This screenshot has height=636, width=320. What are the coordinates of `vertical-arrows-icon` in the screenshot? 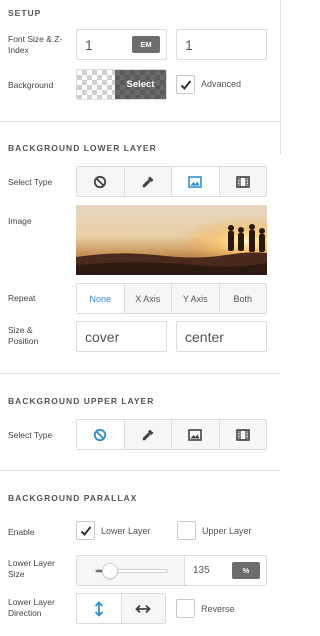 It's located at (98, 608).